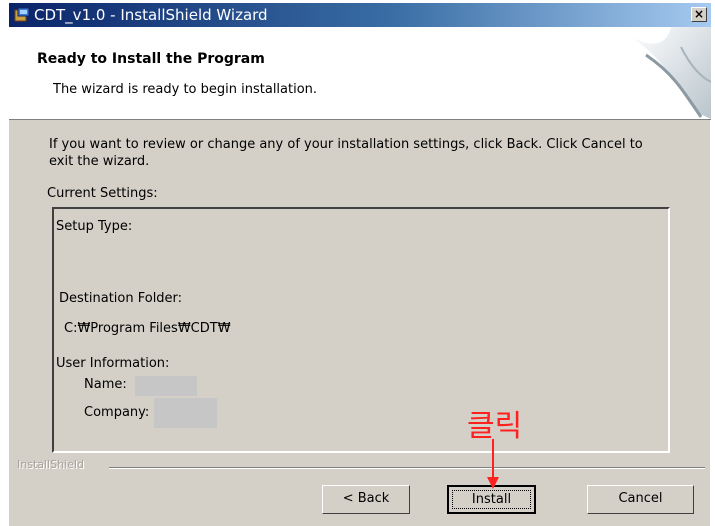  What do you see at coordinates (151, 15) in the screenshot?
I see `window-title: CDT_v1.0 - InstallShield Wizard` at bounding box center [151, 15].